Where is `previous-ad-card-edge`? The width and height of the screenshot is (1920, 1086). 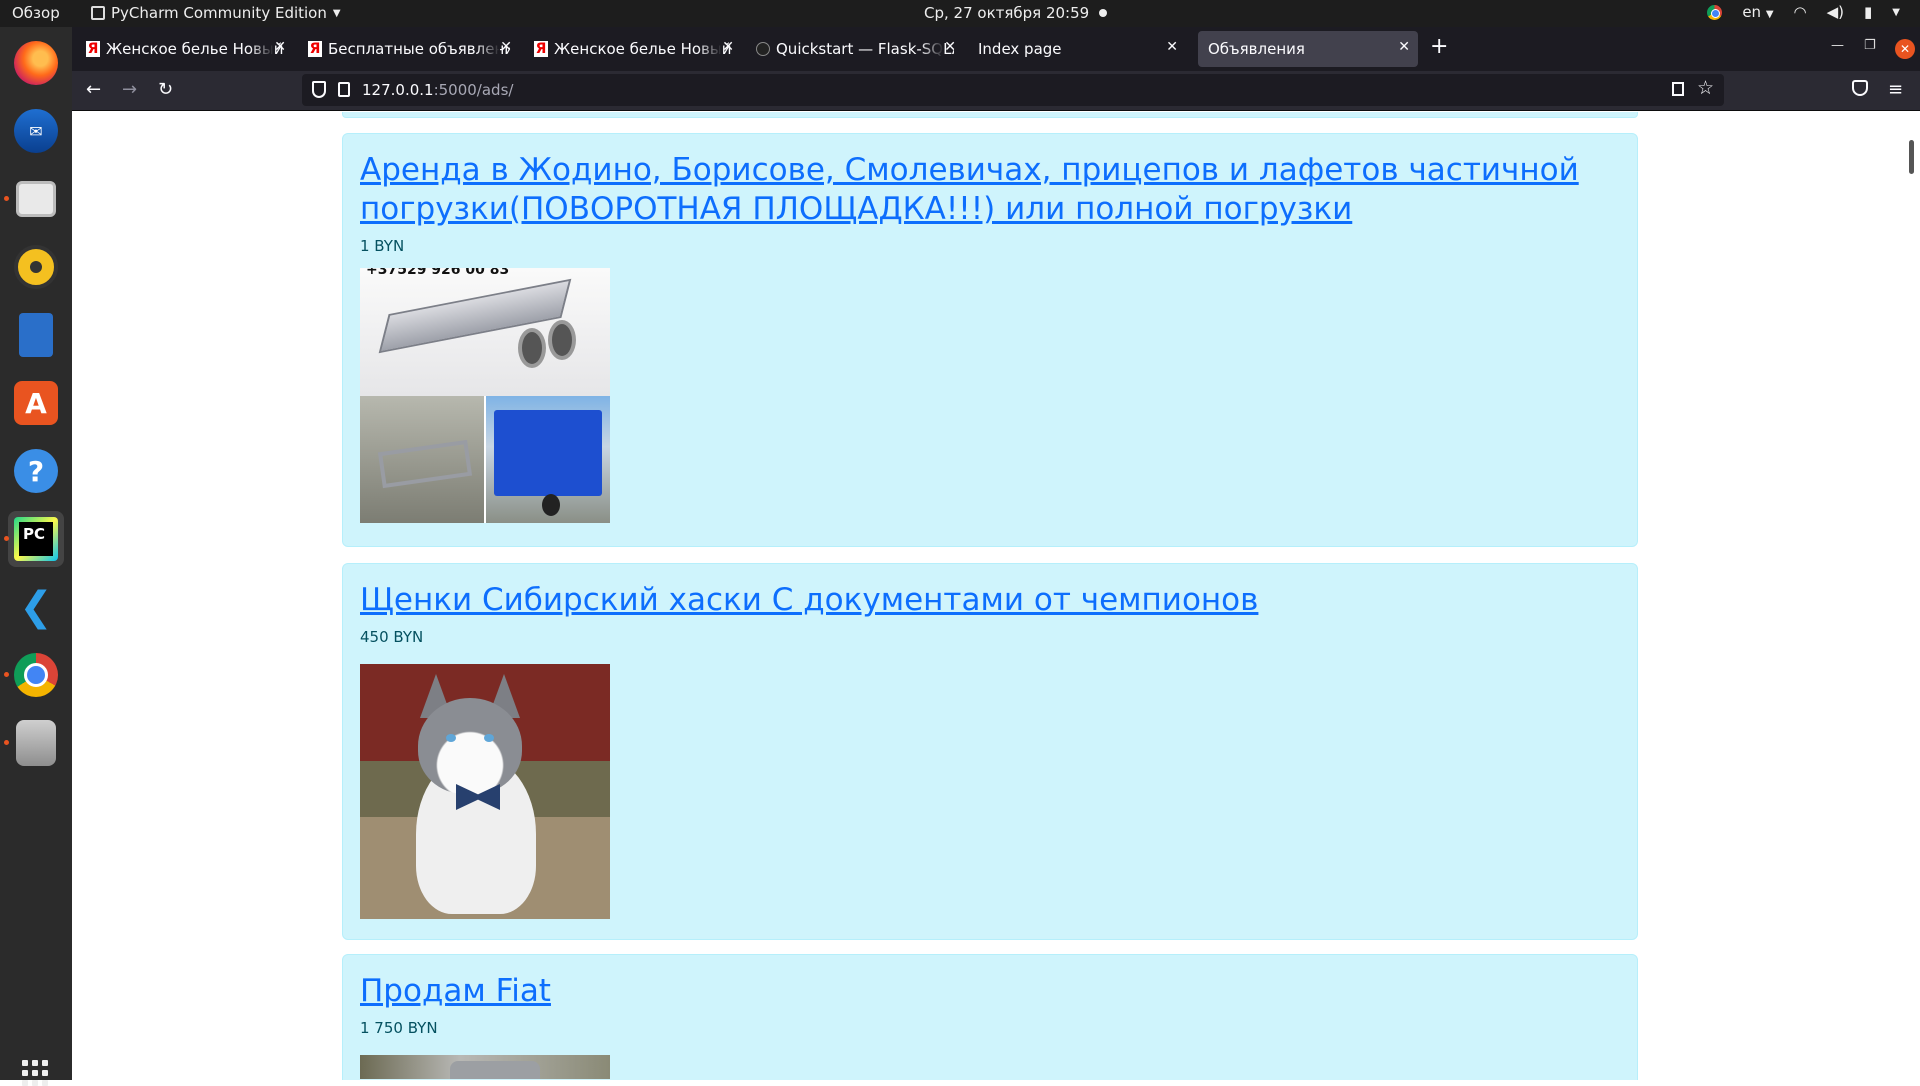
previous-ad-card-edge is located at coordinates (990, 115).